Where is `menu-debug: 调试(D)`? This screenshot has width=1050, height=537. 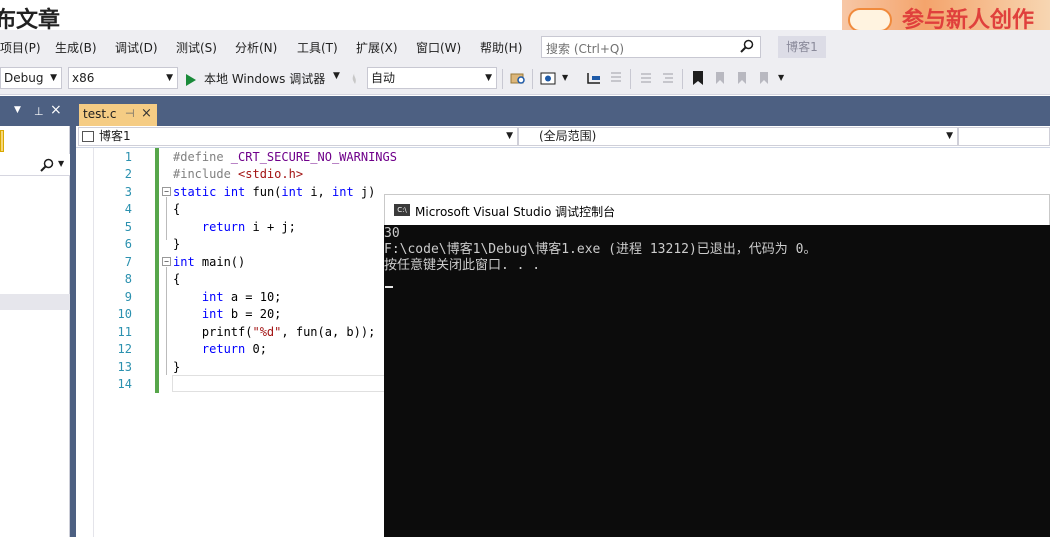
menu-debug: 调试(D) is located at coordinates (136, 47).